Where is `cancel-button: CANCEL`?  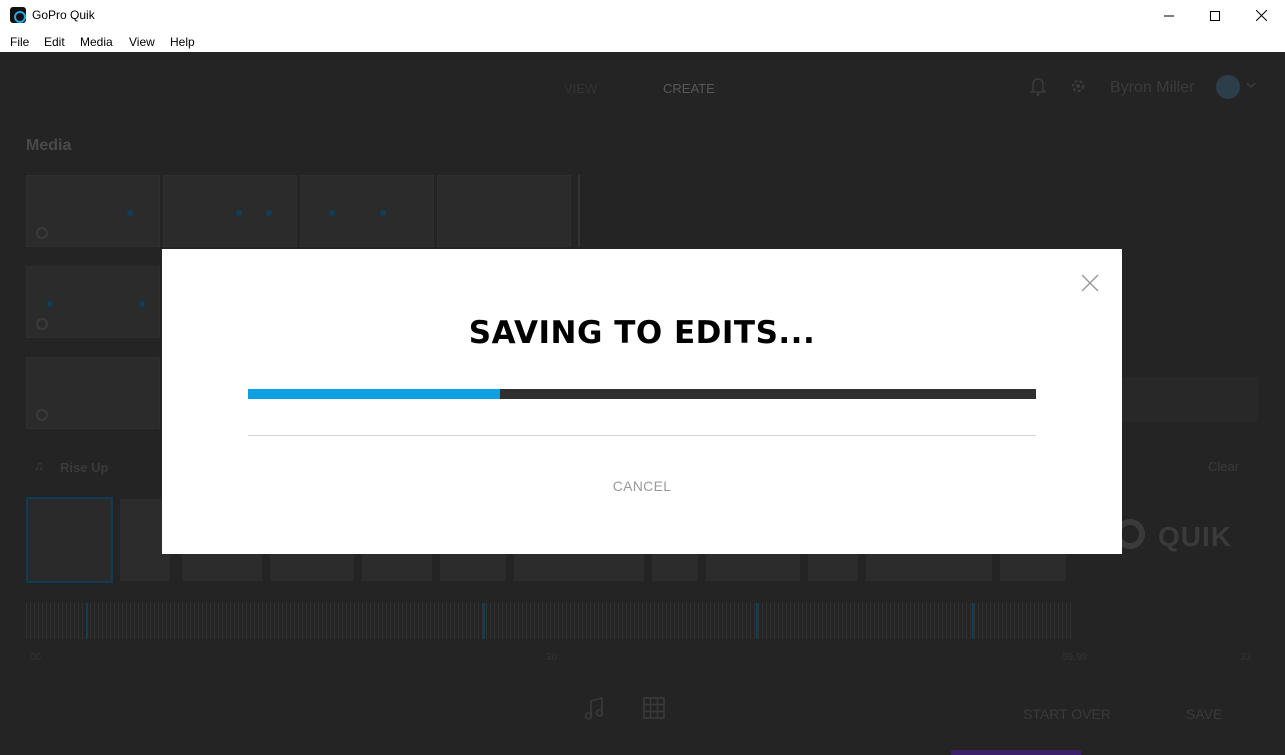
cancel-button: CANCEL is located at coordinates (642, 486).